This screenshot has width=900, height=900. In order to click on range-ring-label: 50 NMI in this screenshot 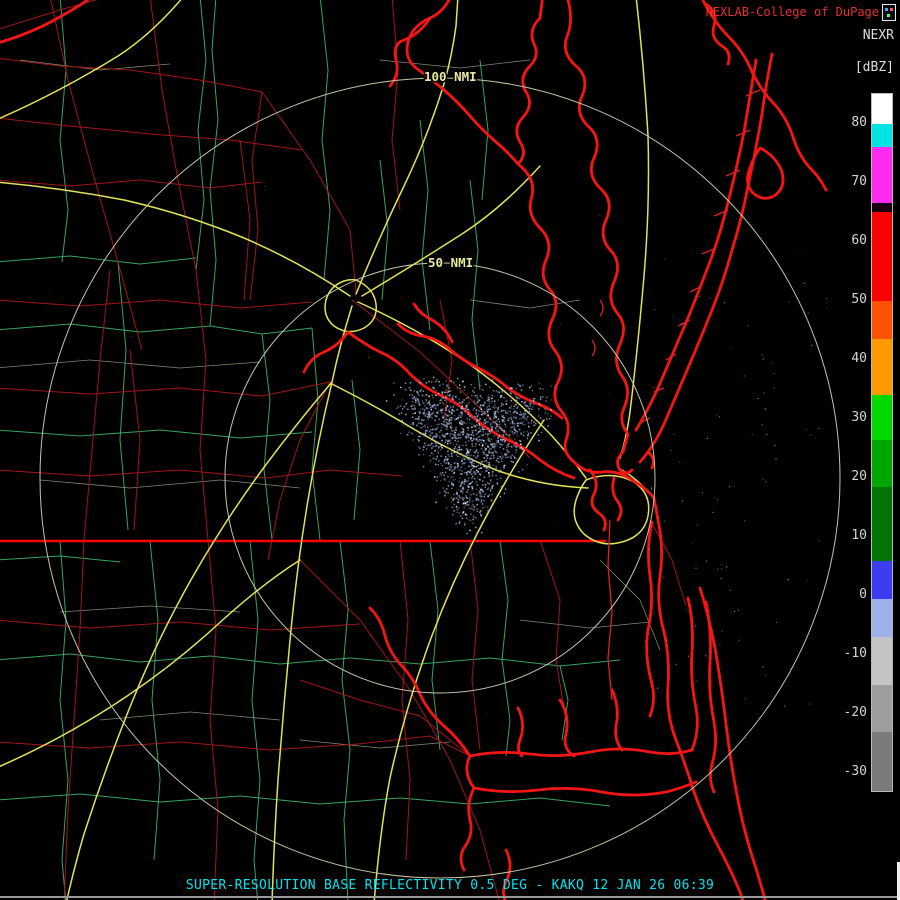, I will do `click(450, 262)`.